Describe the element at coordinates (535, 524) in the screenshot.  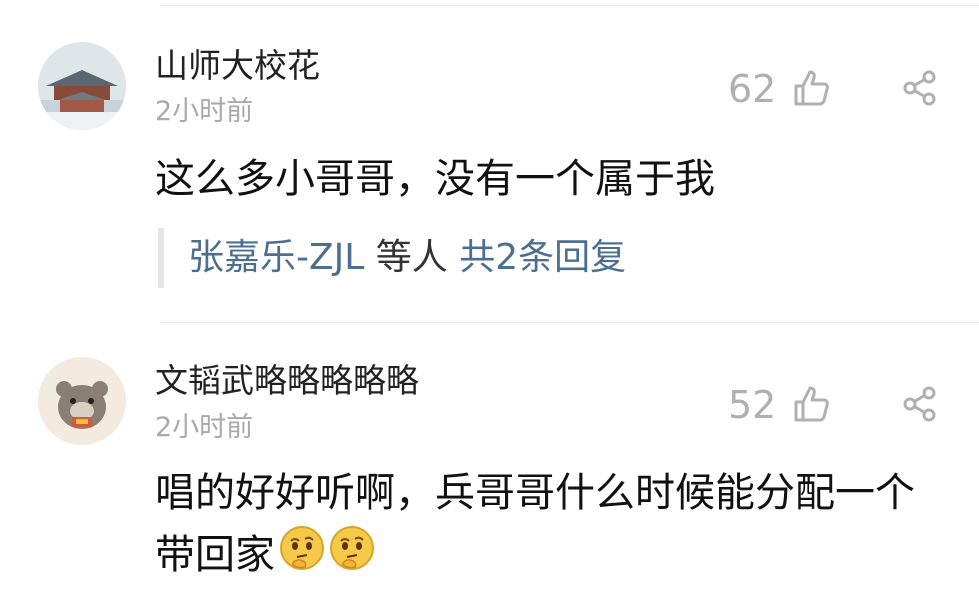
I see `comment-text-body: 唱的好好听啊，兵哥哥什么时候能分配一个带回家` at that location.